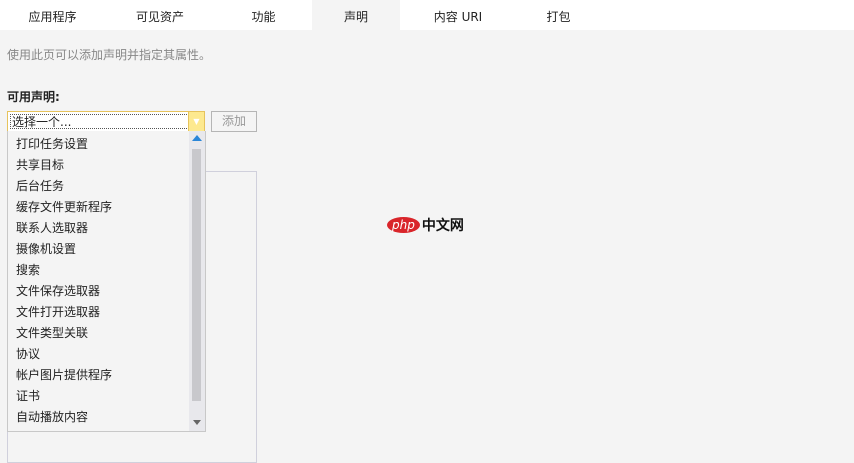 This screenshot has height=463, width=854. I want to click on dropdown-option: 自动播放内容, so click(52, 416).